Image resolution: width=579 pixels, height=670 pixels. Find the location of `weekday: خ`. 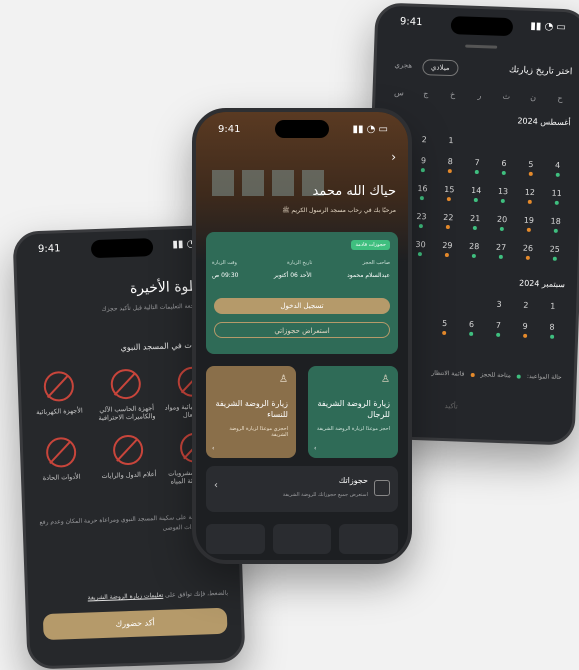

weekday: خ is located at coordinates (452, 95).